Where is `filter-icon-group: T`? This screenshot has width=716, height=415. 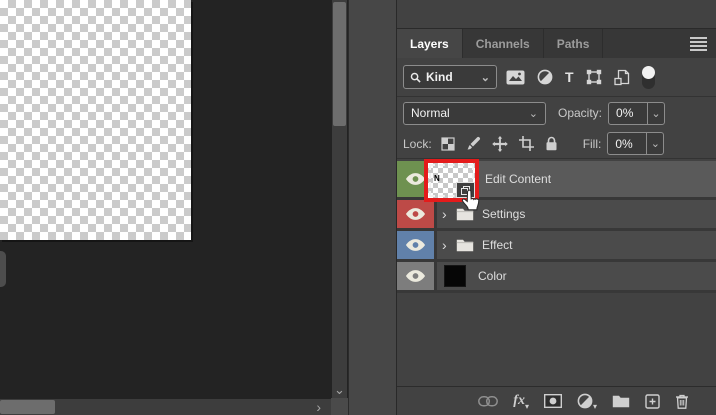 filter-icon-group: T is located at coordinates (580, 77).